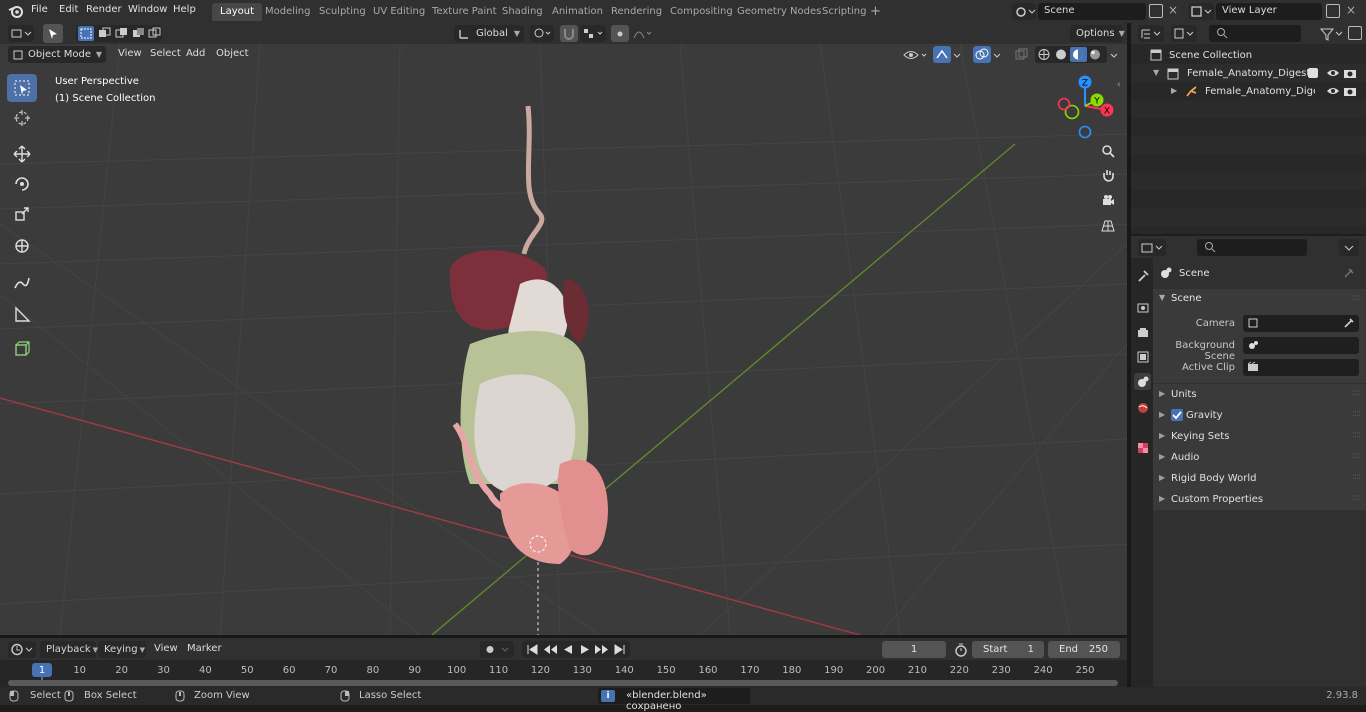 The height and width of the screenshot is (712, 1366). I want to click on menu-edit: Edit, so click(68, 9).